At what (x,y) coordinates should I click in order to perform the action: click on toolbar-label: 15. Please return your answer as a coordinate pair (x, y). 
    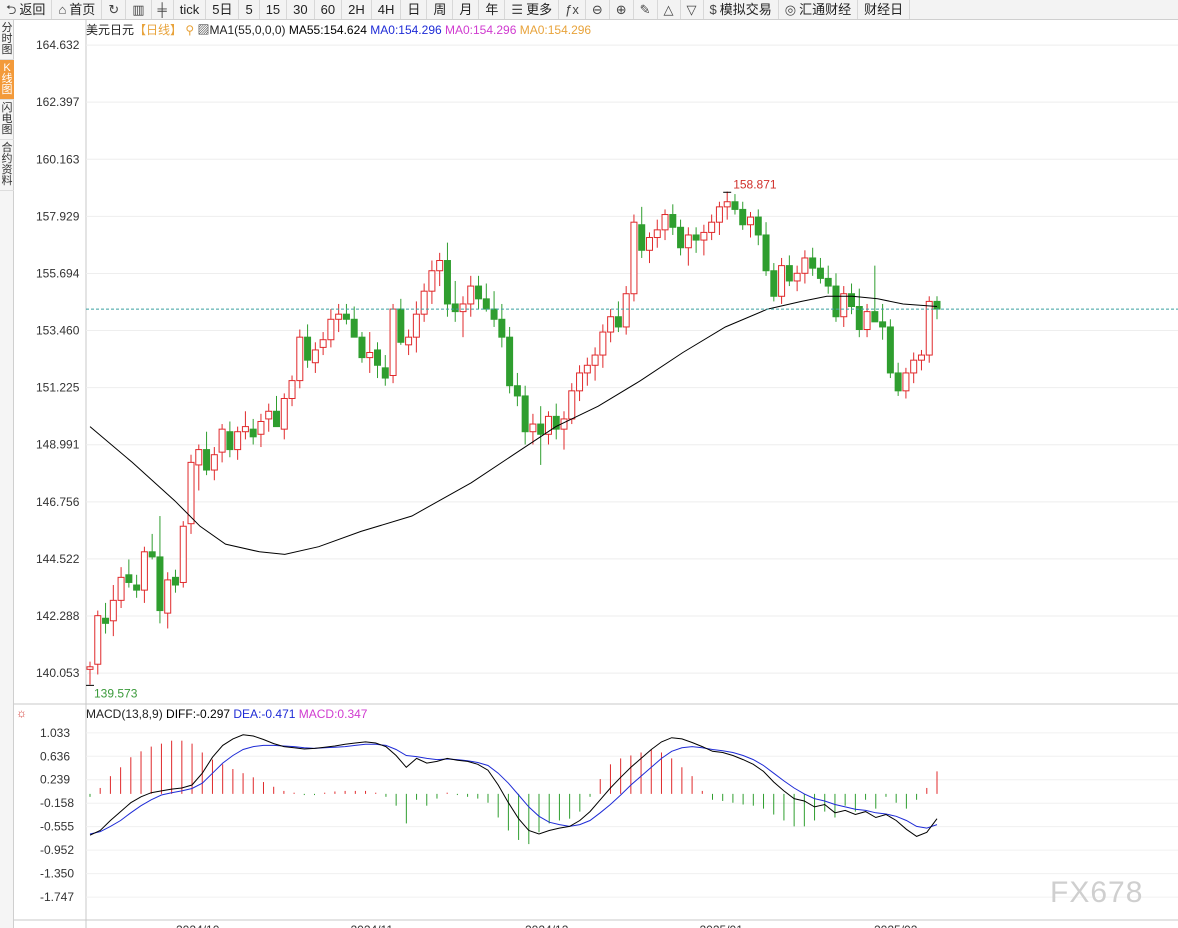
    Looking at the image, I should click on (273, 9).